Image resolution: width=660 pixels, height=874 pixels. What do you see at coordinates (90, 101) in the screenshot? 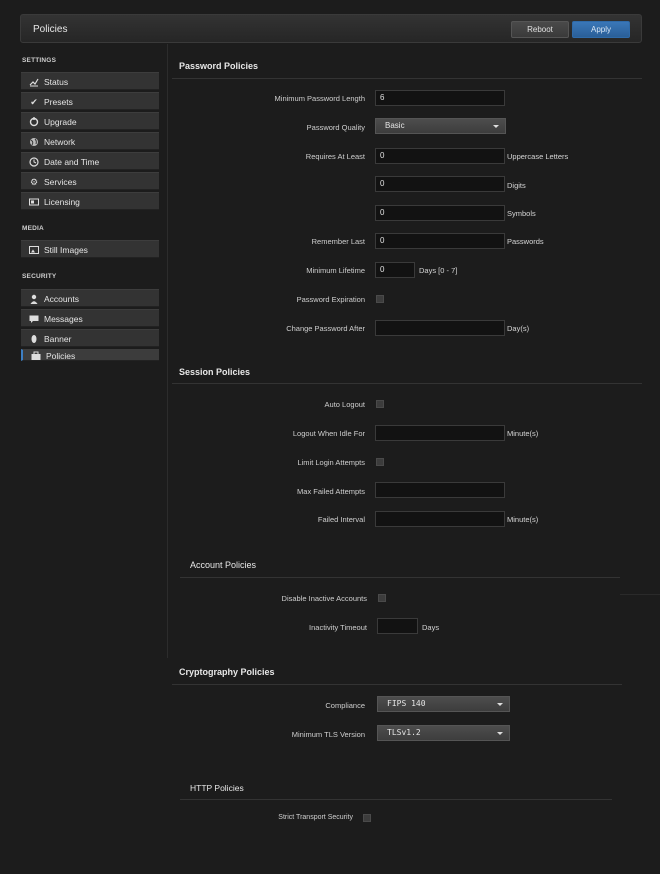
I see `sidebar-item-presets: ✔ Presets` at bounding box center [90, 101].